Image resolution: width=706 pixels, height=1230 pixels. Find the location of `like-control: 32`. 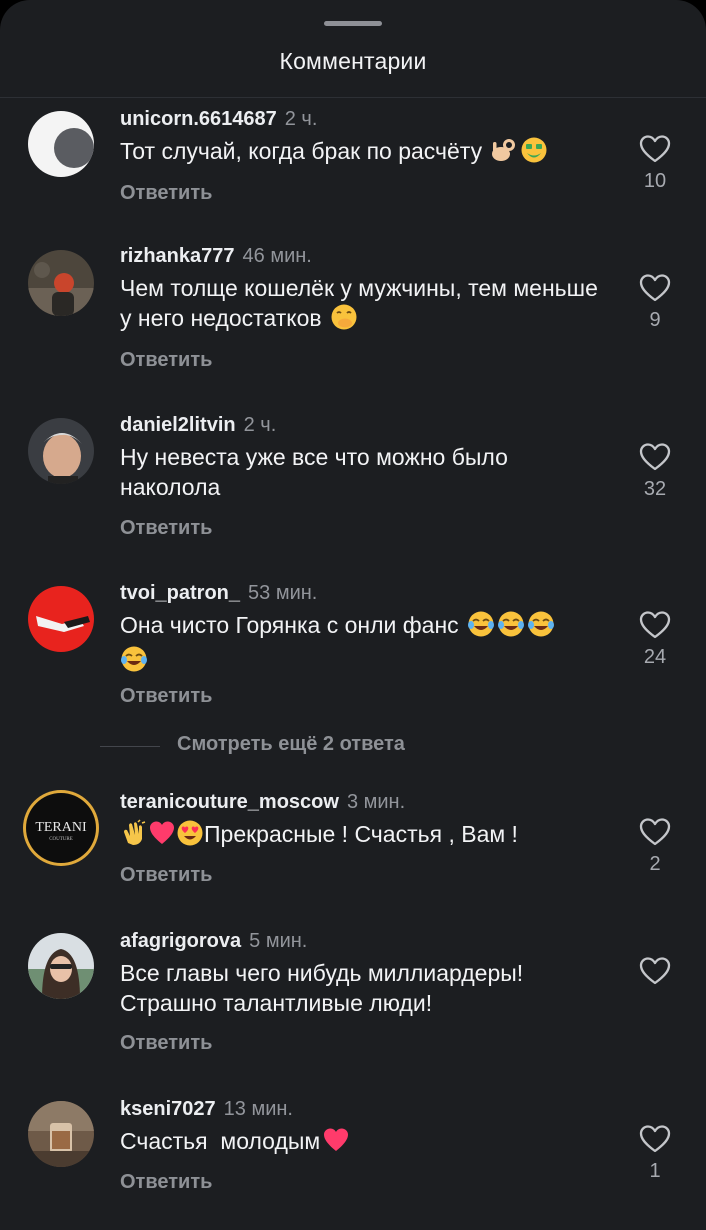

like-control: 32 is located at coordinates (655, 471).